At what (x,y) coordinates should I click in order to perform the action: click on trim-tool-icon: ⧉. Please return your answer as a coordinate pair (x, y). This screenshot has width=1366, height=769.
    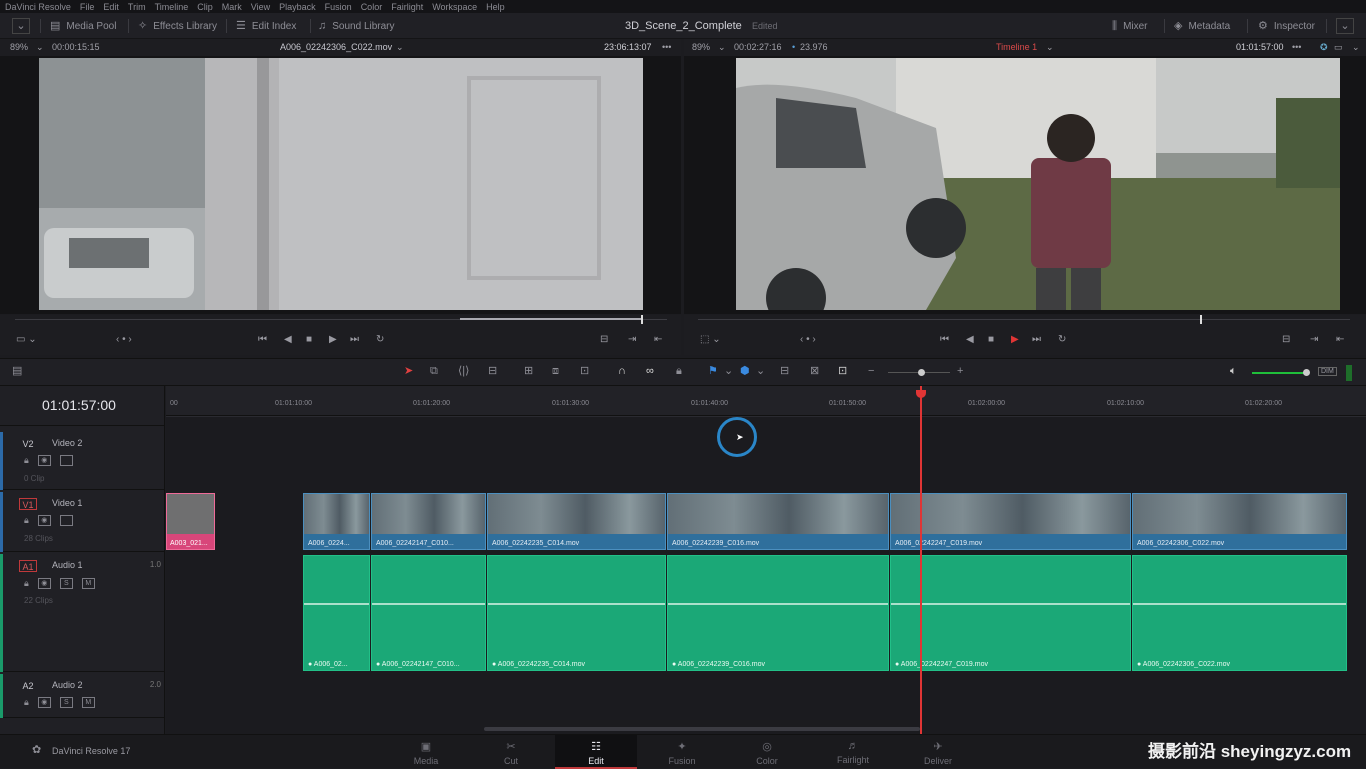
    Looking at the image, I should click on (434, 371).